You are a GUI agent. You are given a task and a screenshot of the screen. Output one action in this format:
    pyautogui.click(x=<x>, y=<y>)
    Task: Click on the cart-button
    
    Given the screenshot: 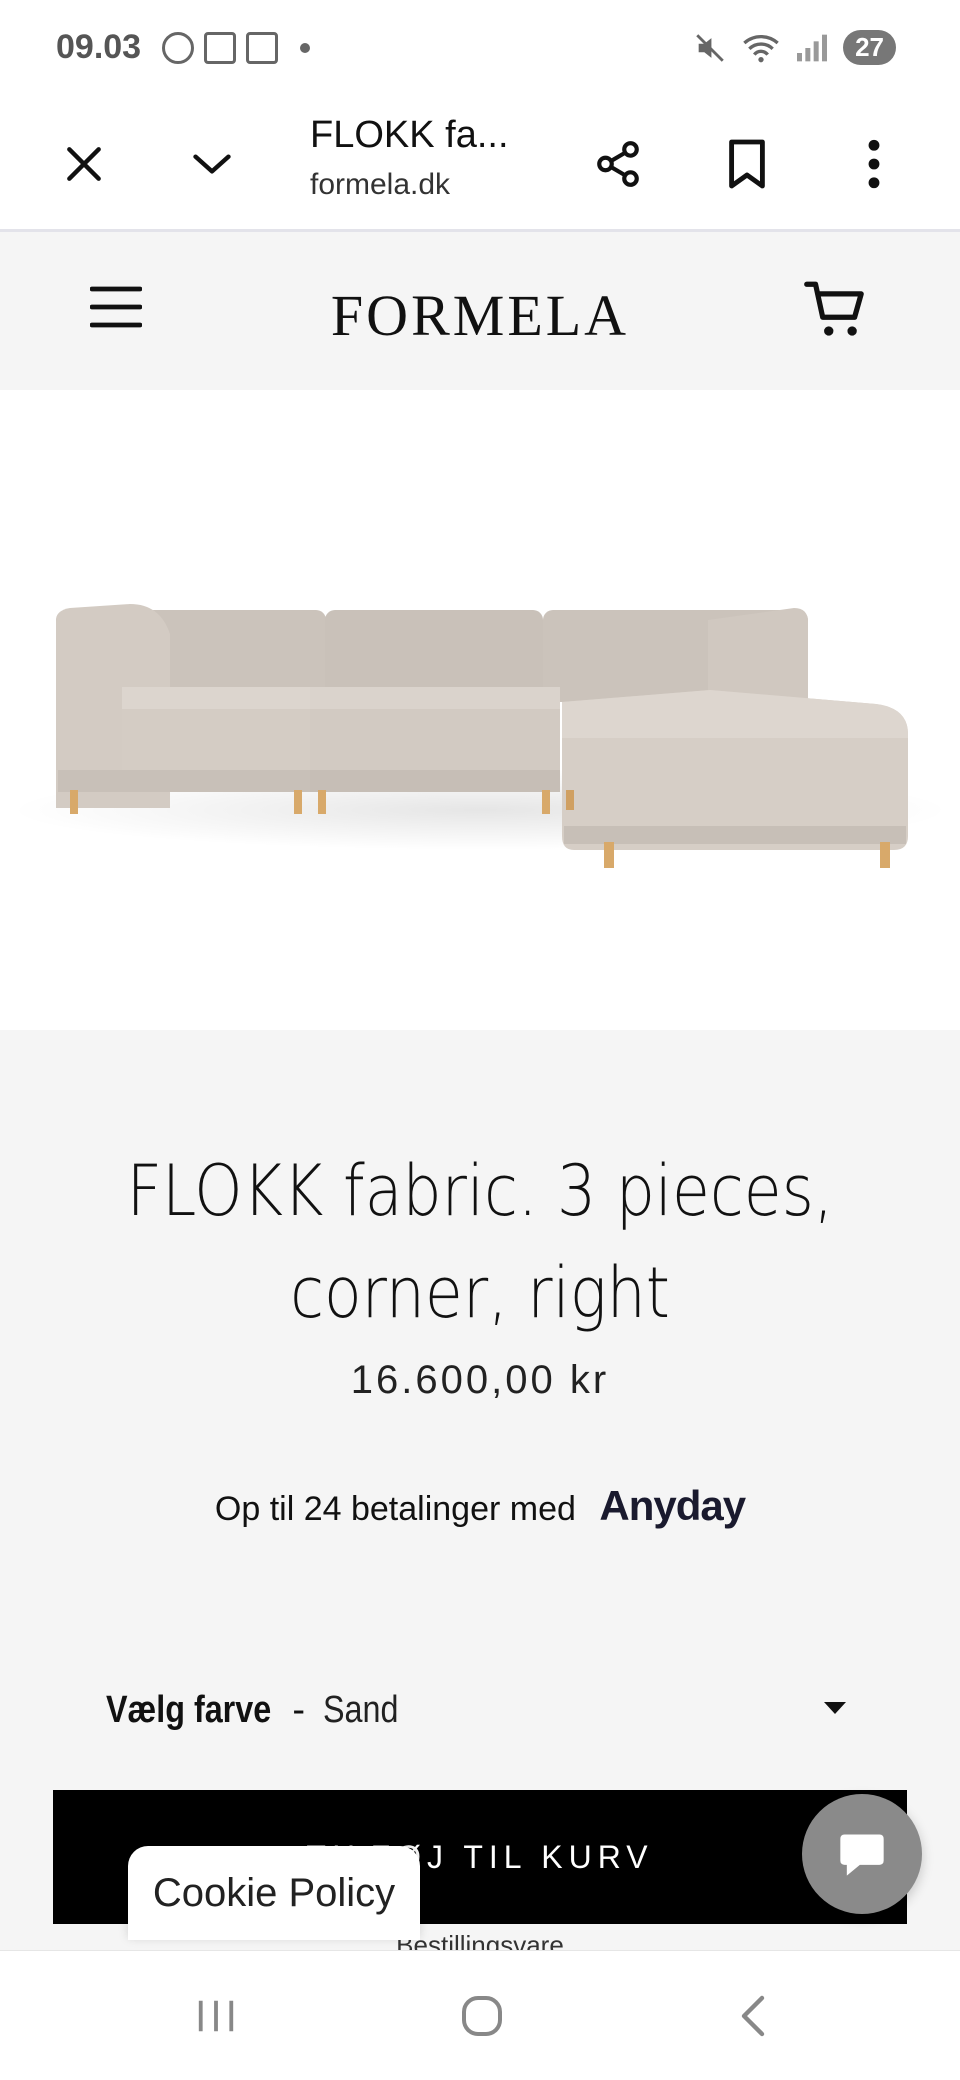 What is the action you would take?
    pyautogui.click(x=837, y=311)
    